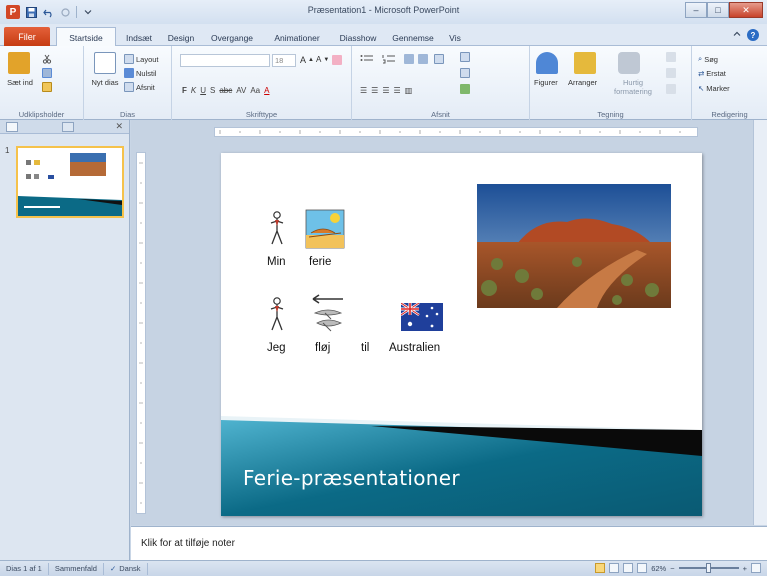 Image resolution: width=767 pixels, height=576 pixels. I want to click on arrange-icon, so click(585, 63).